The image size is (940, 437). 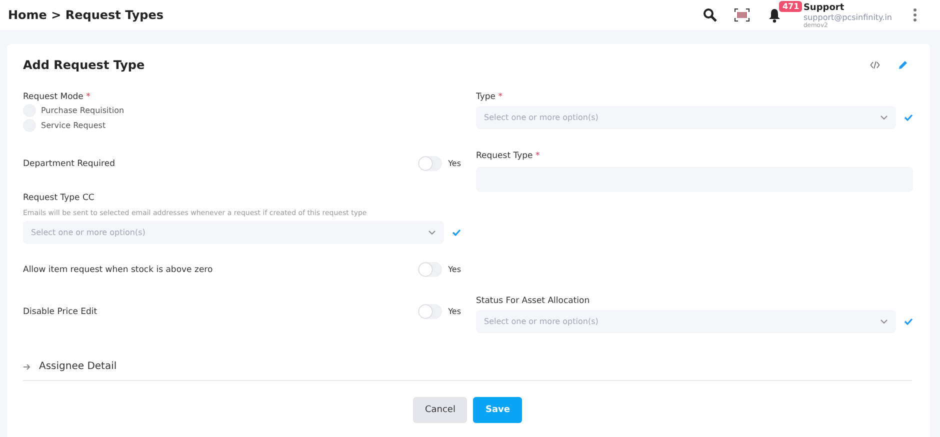 What do you see at coordinates (60, 311) in the screenshot?
I see `field-label: Disable Price Edit` at bounding box center [60, 311].